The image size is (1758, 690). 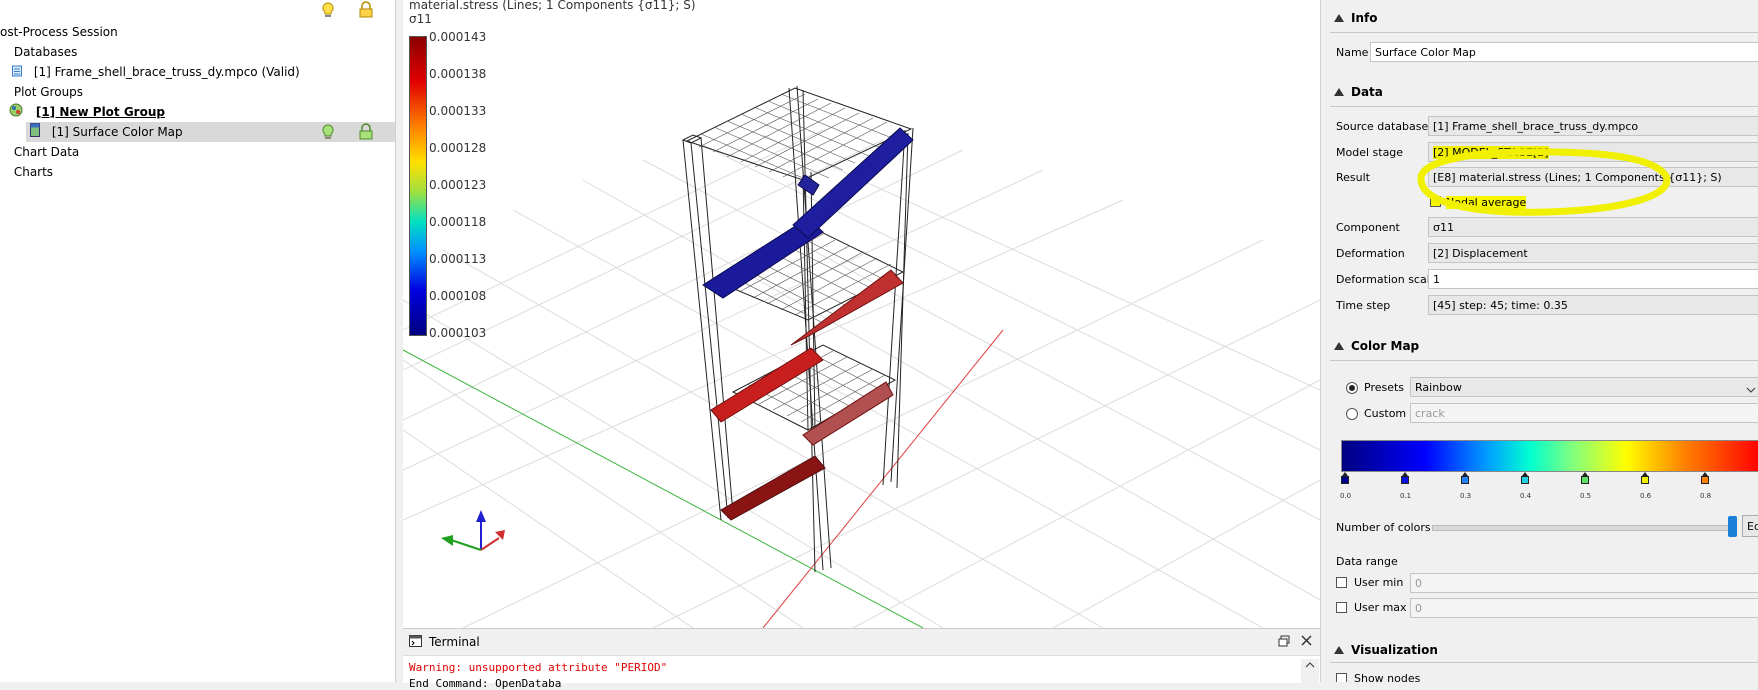 What do you see at coordinates (1385, 346) in the screenshot?
I see `color-map-header-label: Color Map` at bounding box center [1385, 346].